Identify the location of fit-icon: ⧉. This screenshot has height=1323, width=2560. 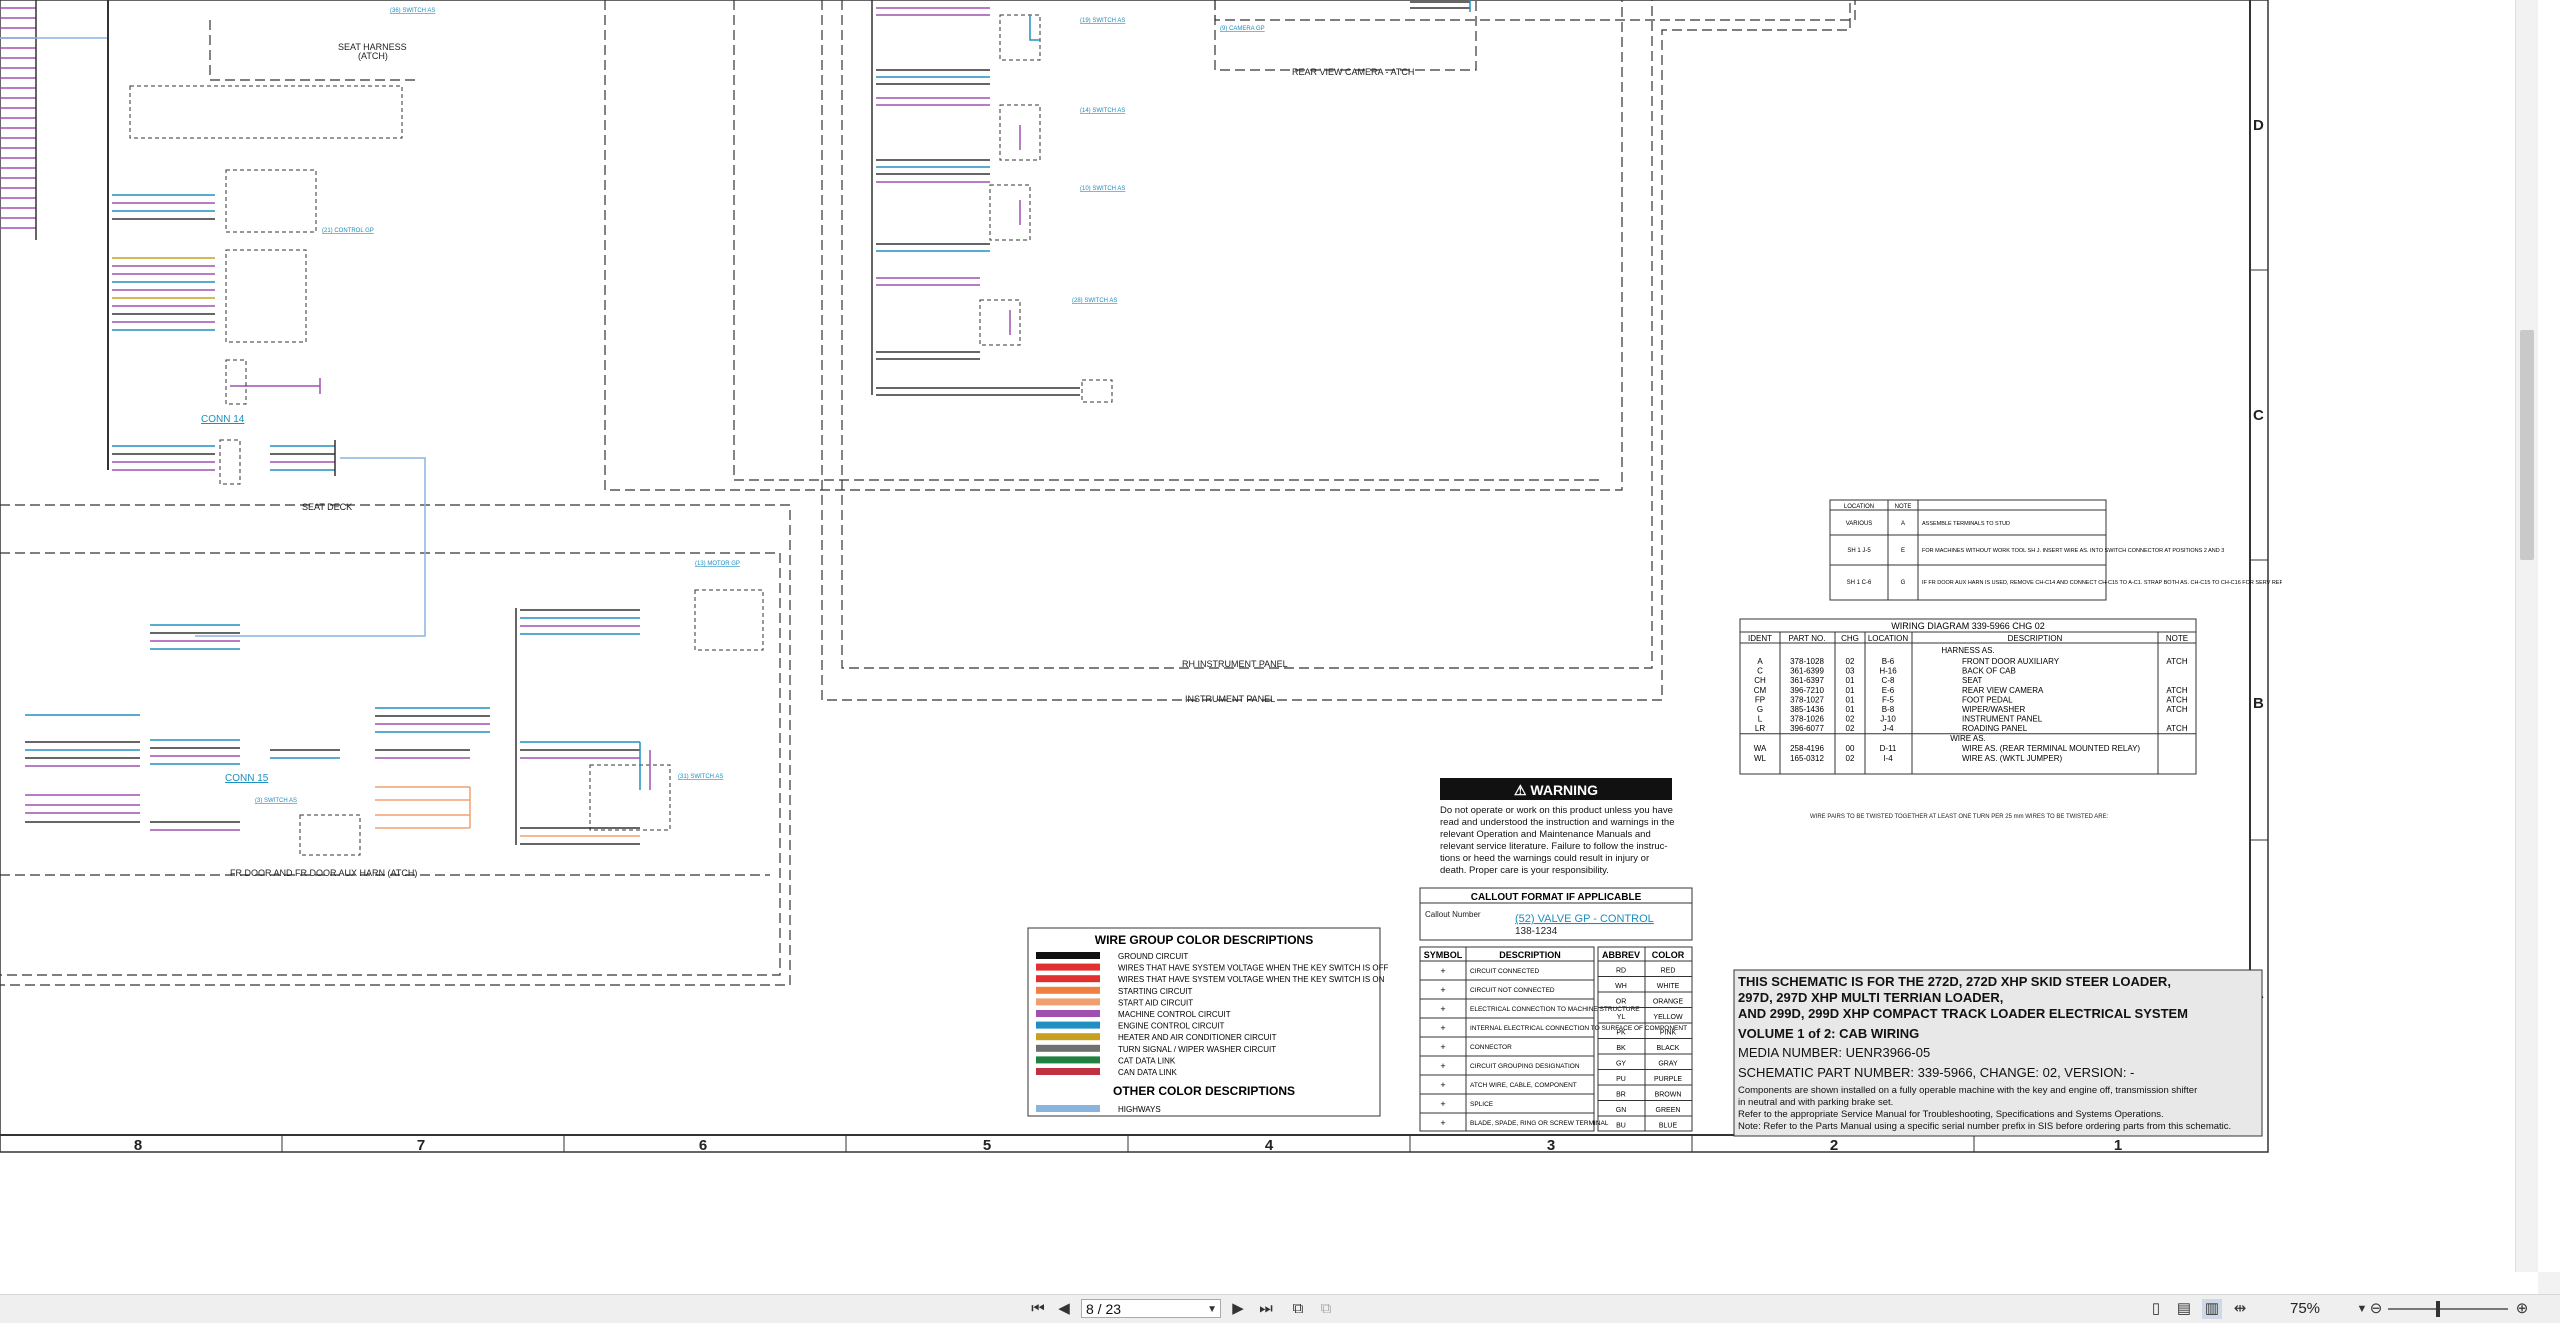
(1326, 1309).